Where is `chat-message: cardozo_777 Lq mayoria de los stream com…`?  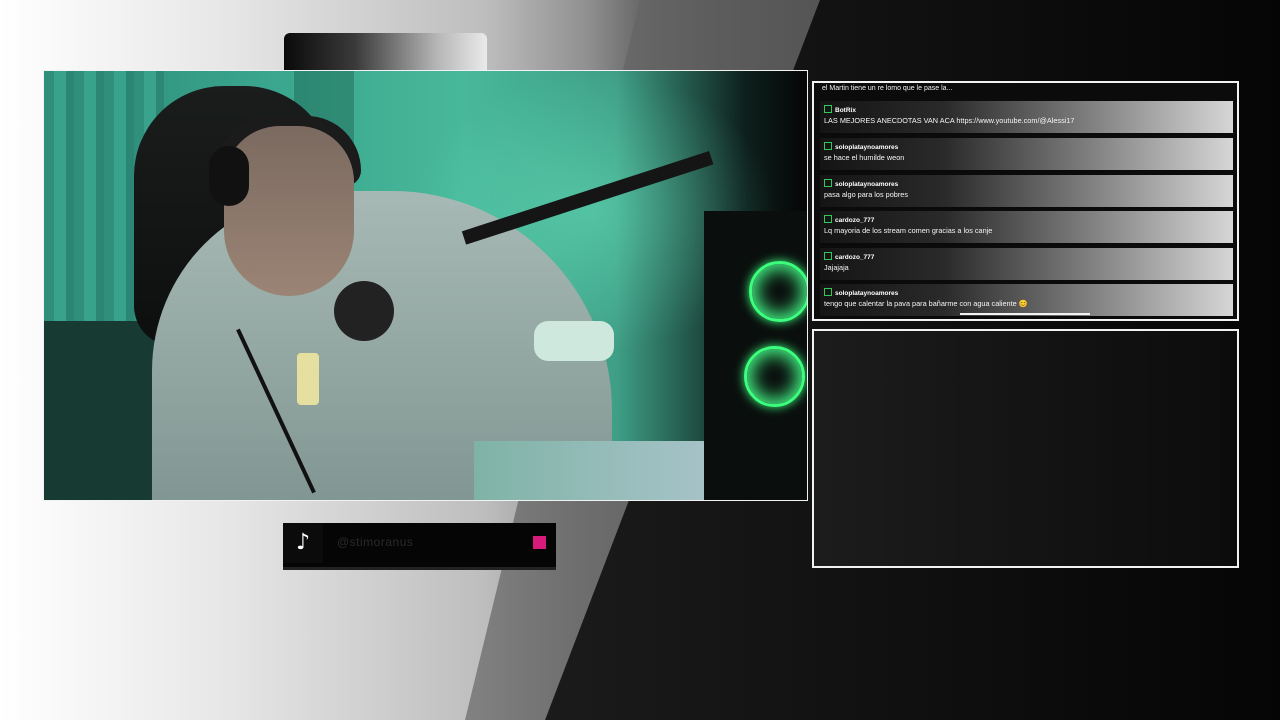 chat-message: cardozo_777 Lq mayoria de los stream com… is located at coordinates (1026, 228).